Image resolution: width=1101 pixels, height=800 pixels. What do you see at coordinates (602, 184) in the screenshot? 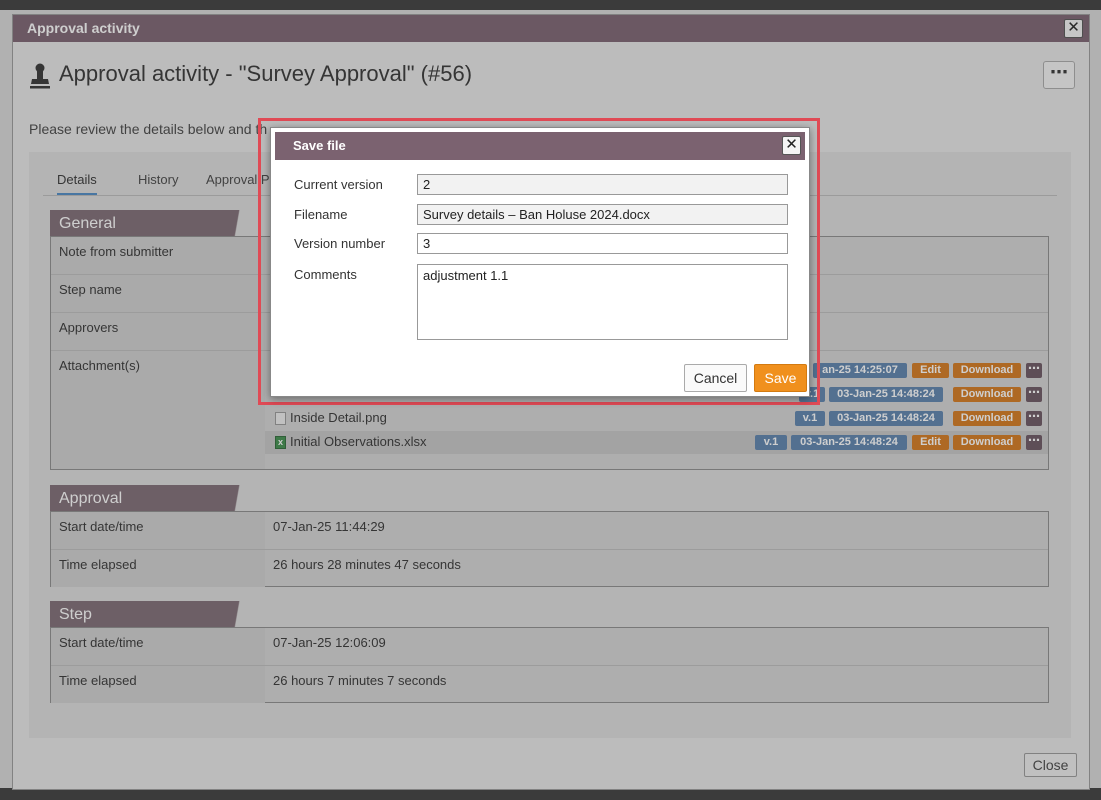
I see `current-version-field` at bounding box center [602, 184].